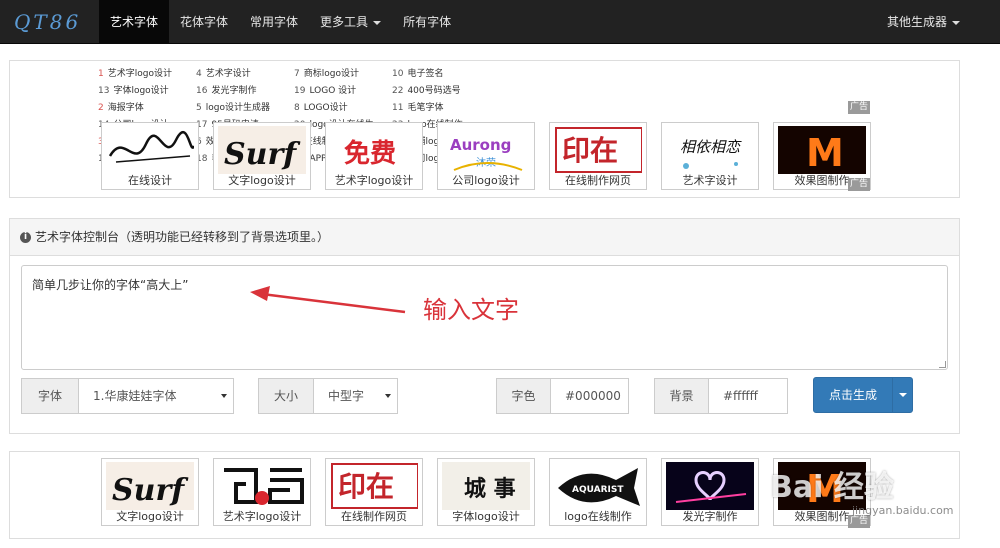 This screenshot has height=548, width=1000. I want to click on link-text: 商标logo设计, so click(331, 74).